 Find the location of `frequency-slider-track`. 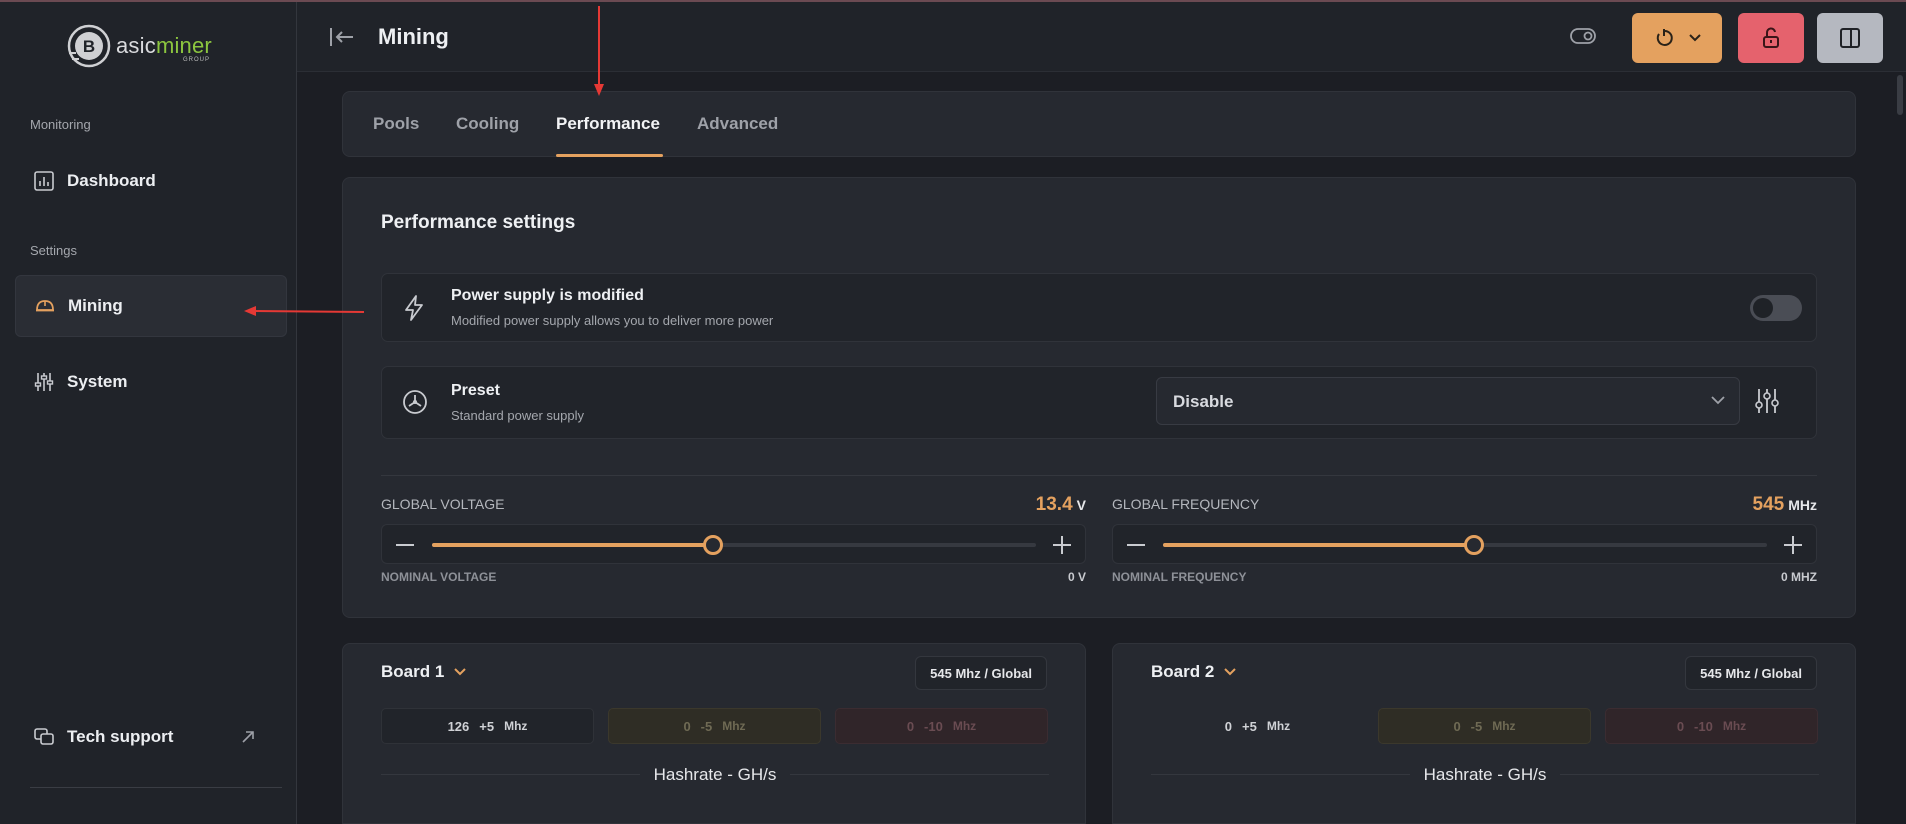

frequency-slider-track is located at coordinates (1465, 545).